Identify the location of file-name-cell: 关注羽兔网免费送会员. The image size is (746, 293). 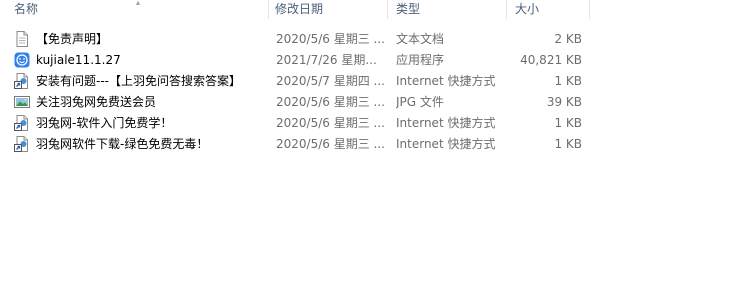
(141, 102).